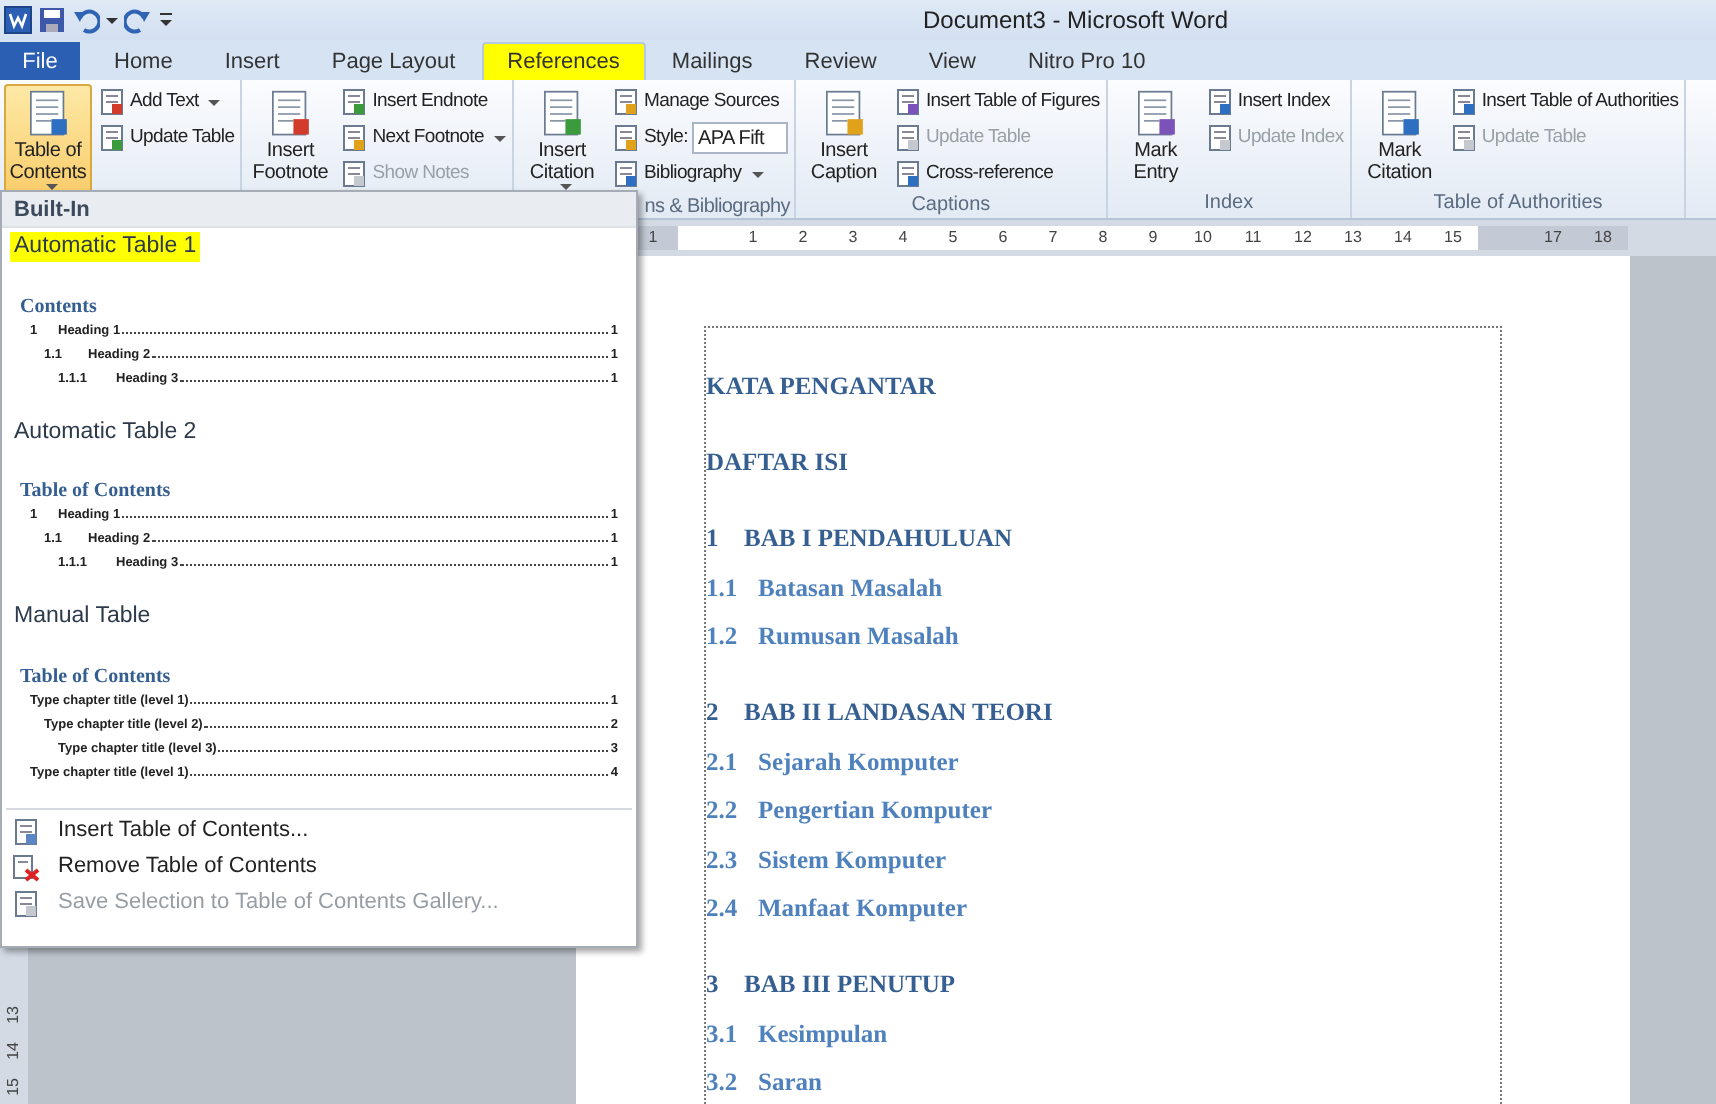 The image size is (1716, 1104). What do you see at coordinates (903, 238) in the screenshot?
I see `ruler-number: 4` at bounding box center [903, 238].